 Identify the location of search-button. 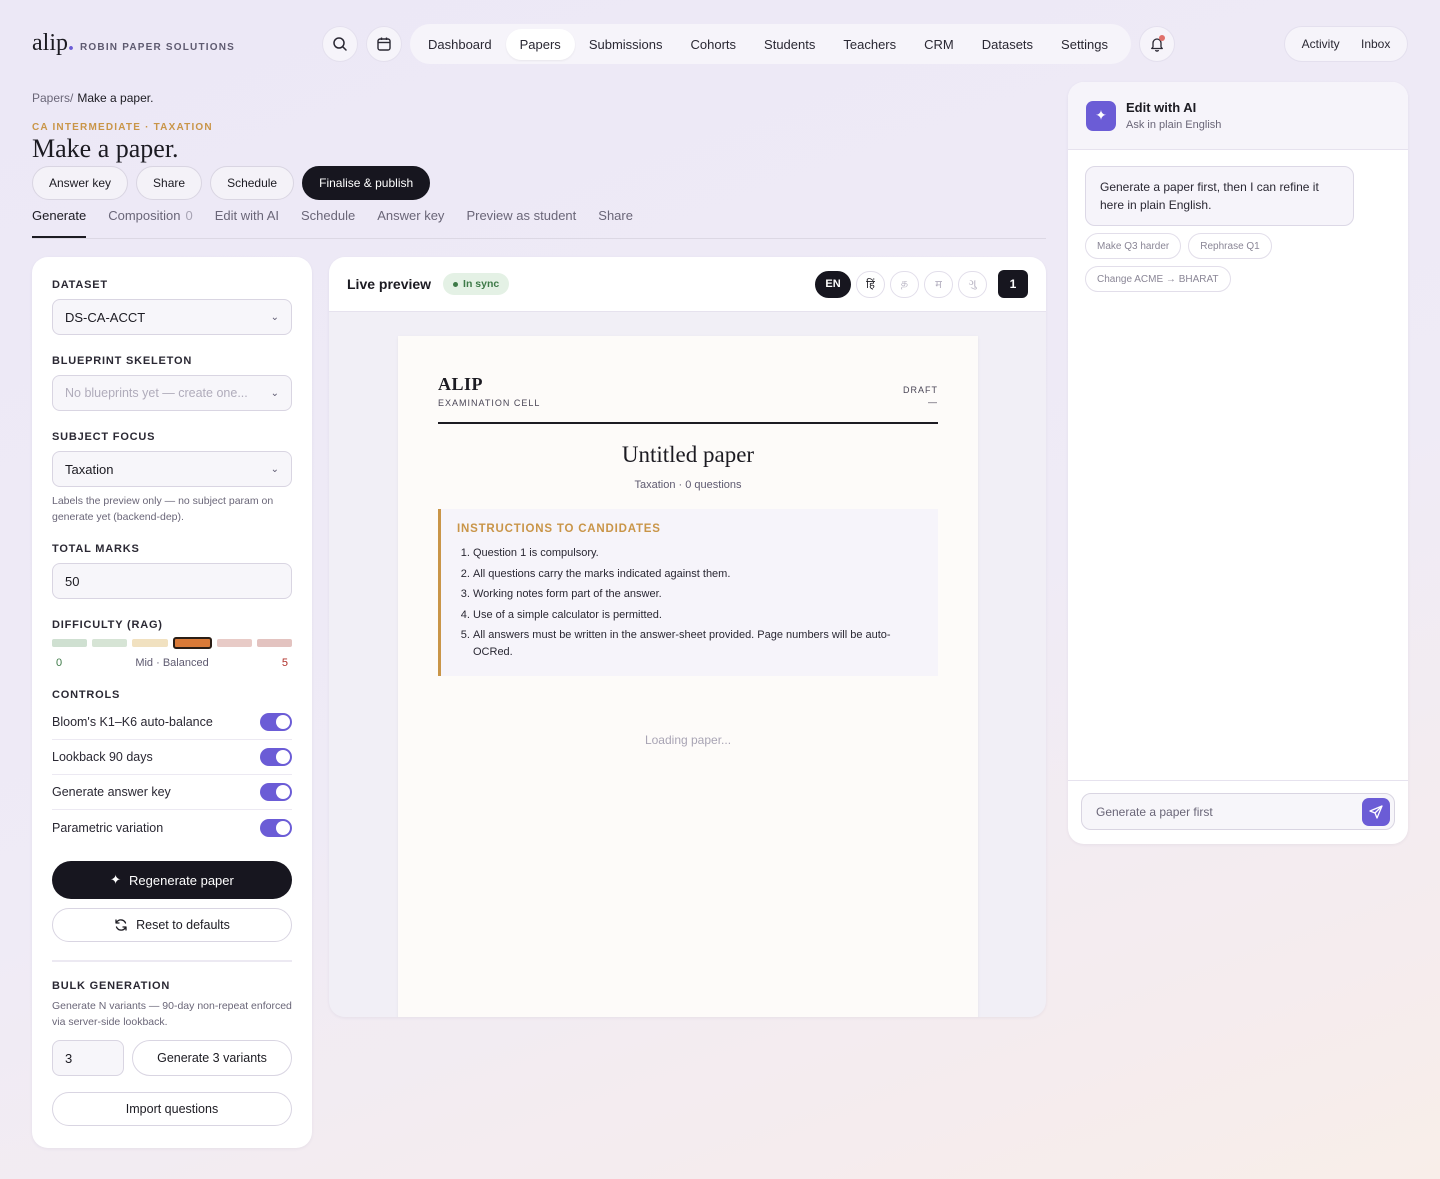
(340, 44).